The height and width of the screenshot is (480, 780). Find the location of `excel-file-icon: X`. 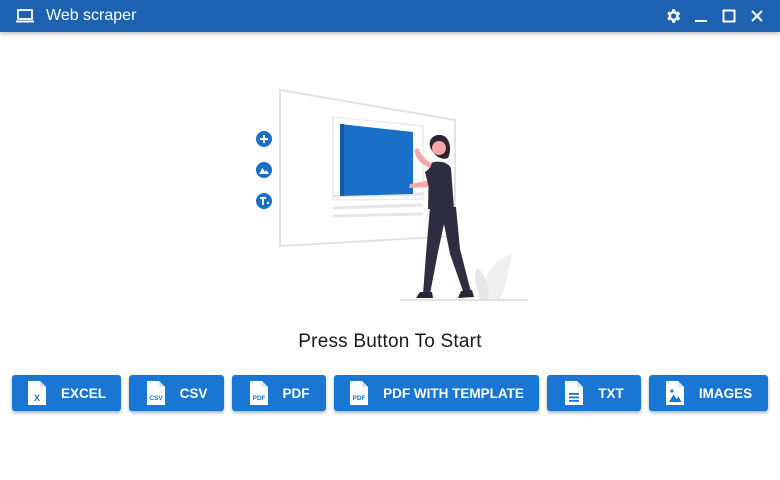

excel-file-icon: X is located at coordinates (37, 393).